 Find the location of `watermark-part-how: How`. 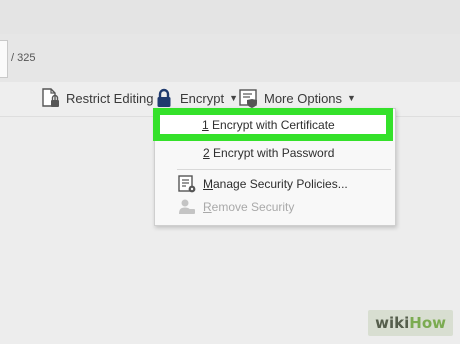

watermark-part-how: How is located at coordinates (427, 323).